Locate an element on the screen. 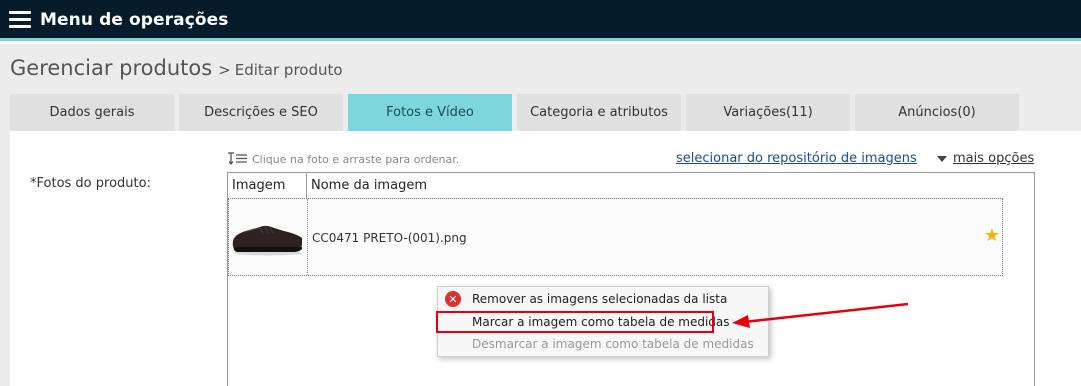  tab-fotos-video: Fotos e Vídeo is located at coordinates (430, 112).